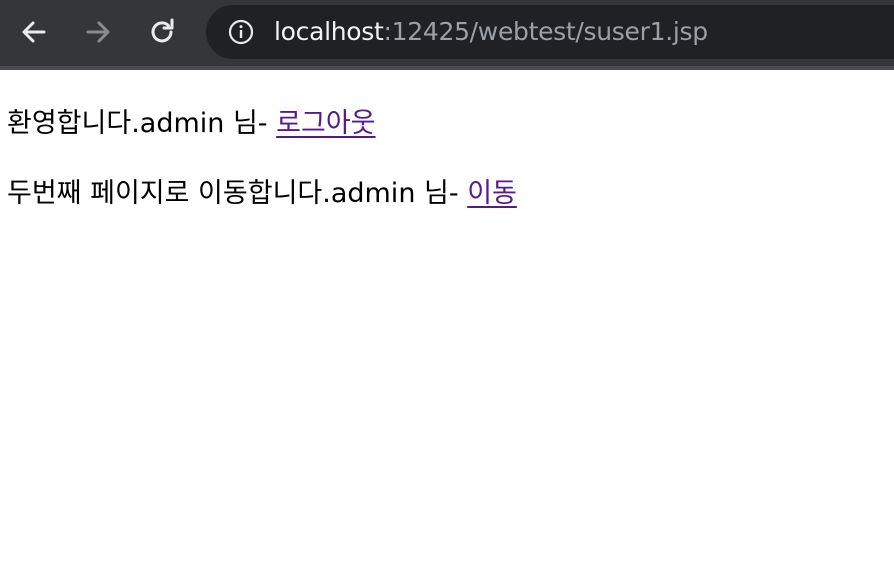  I want to click on info-icon, so click(241, 32).